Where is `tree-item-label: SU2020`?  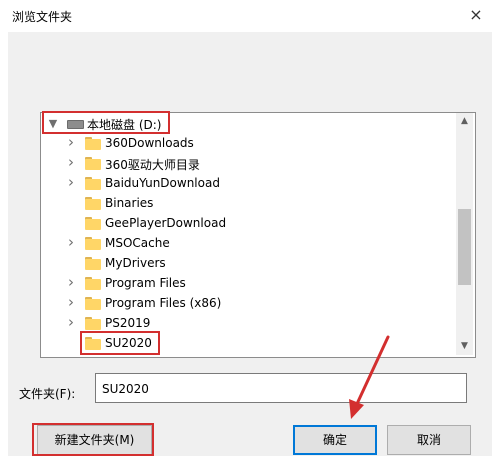
tree-item-label: SU2020 is located at coordinates (128, 343).